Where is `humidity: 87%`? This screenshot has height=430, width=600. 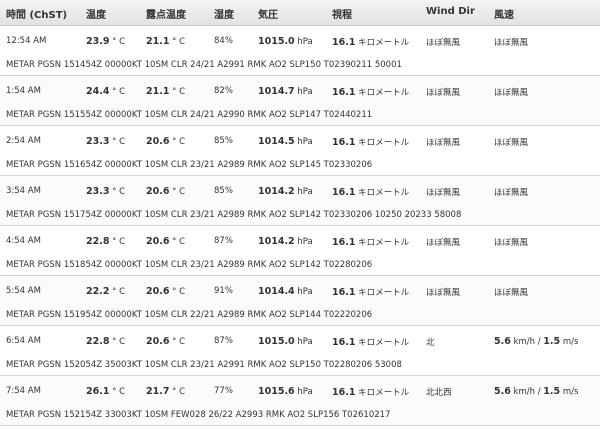
humidity: 87% is located at coordinates (223, 341).